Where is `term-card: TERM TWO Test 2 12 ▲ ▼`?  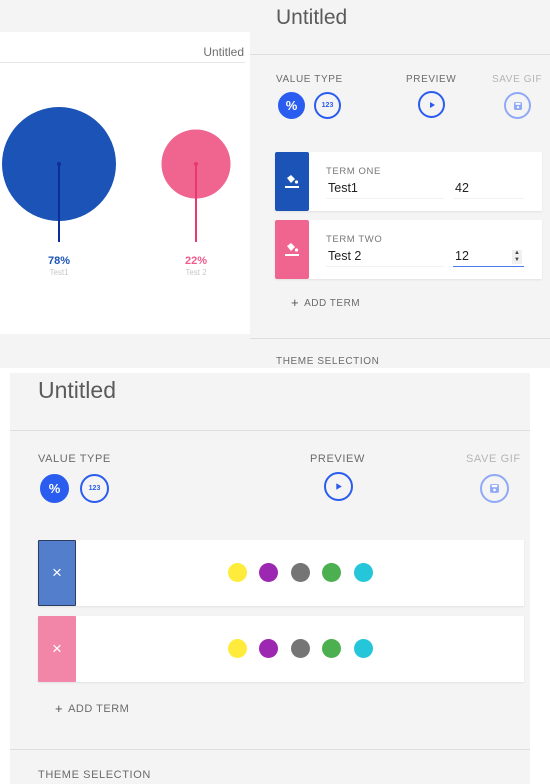 term-card: TERM TWO Test 2 12 ▲ ▼ is located at coordinates (408, 249).